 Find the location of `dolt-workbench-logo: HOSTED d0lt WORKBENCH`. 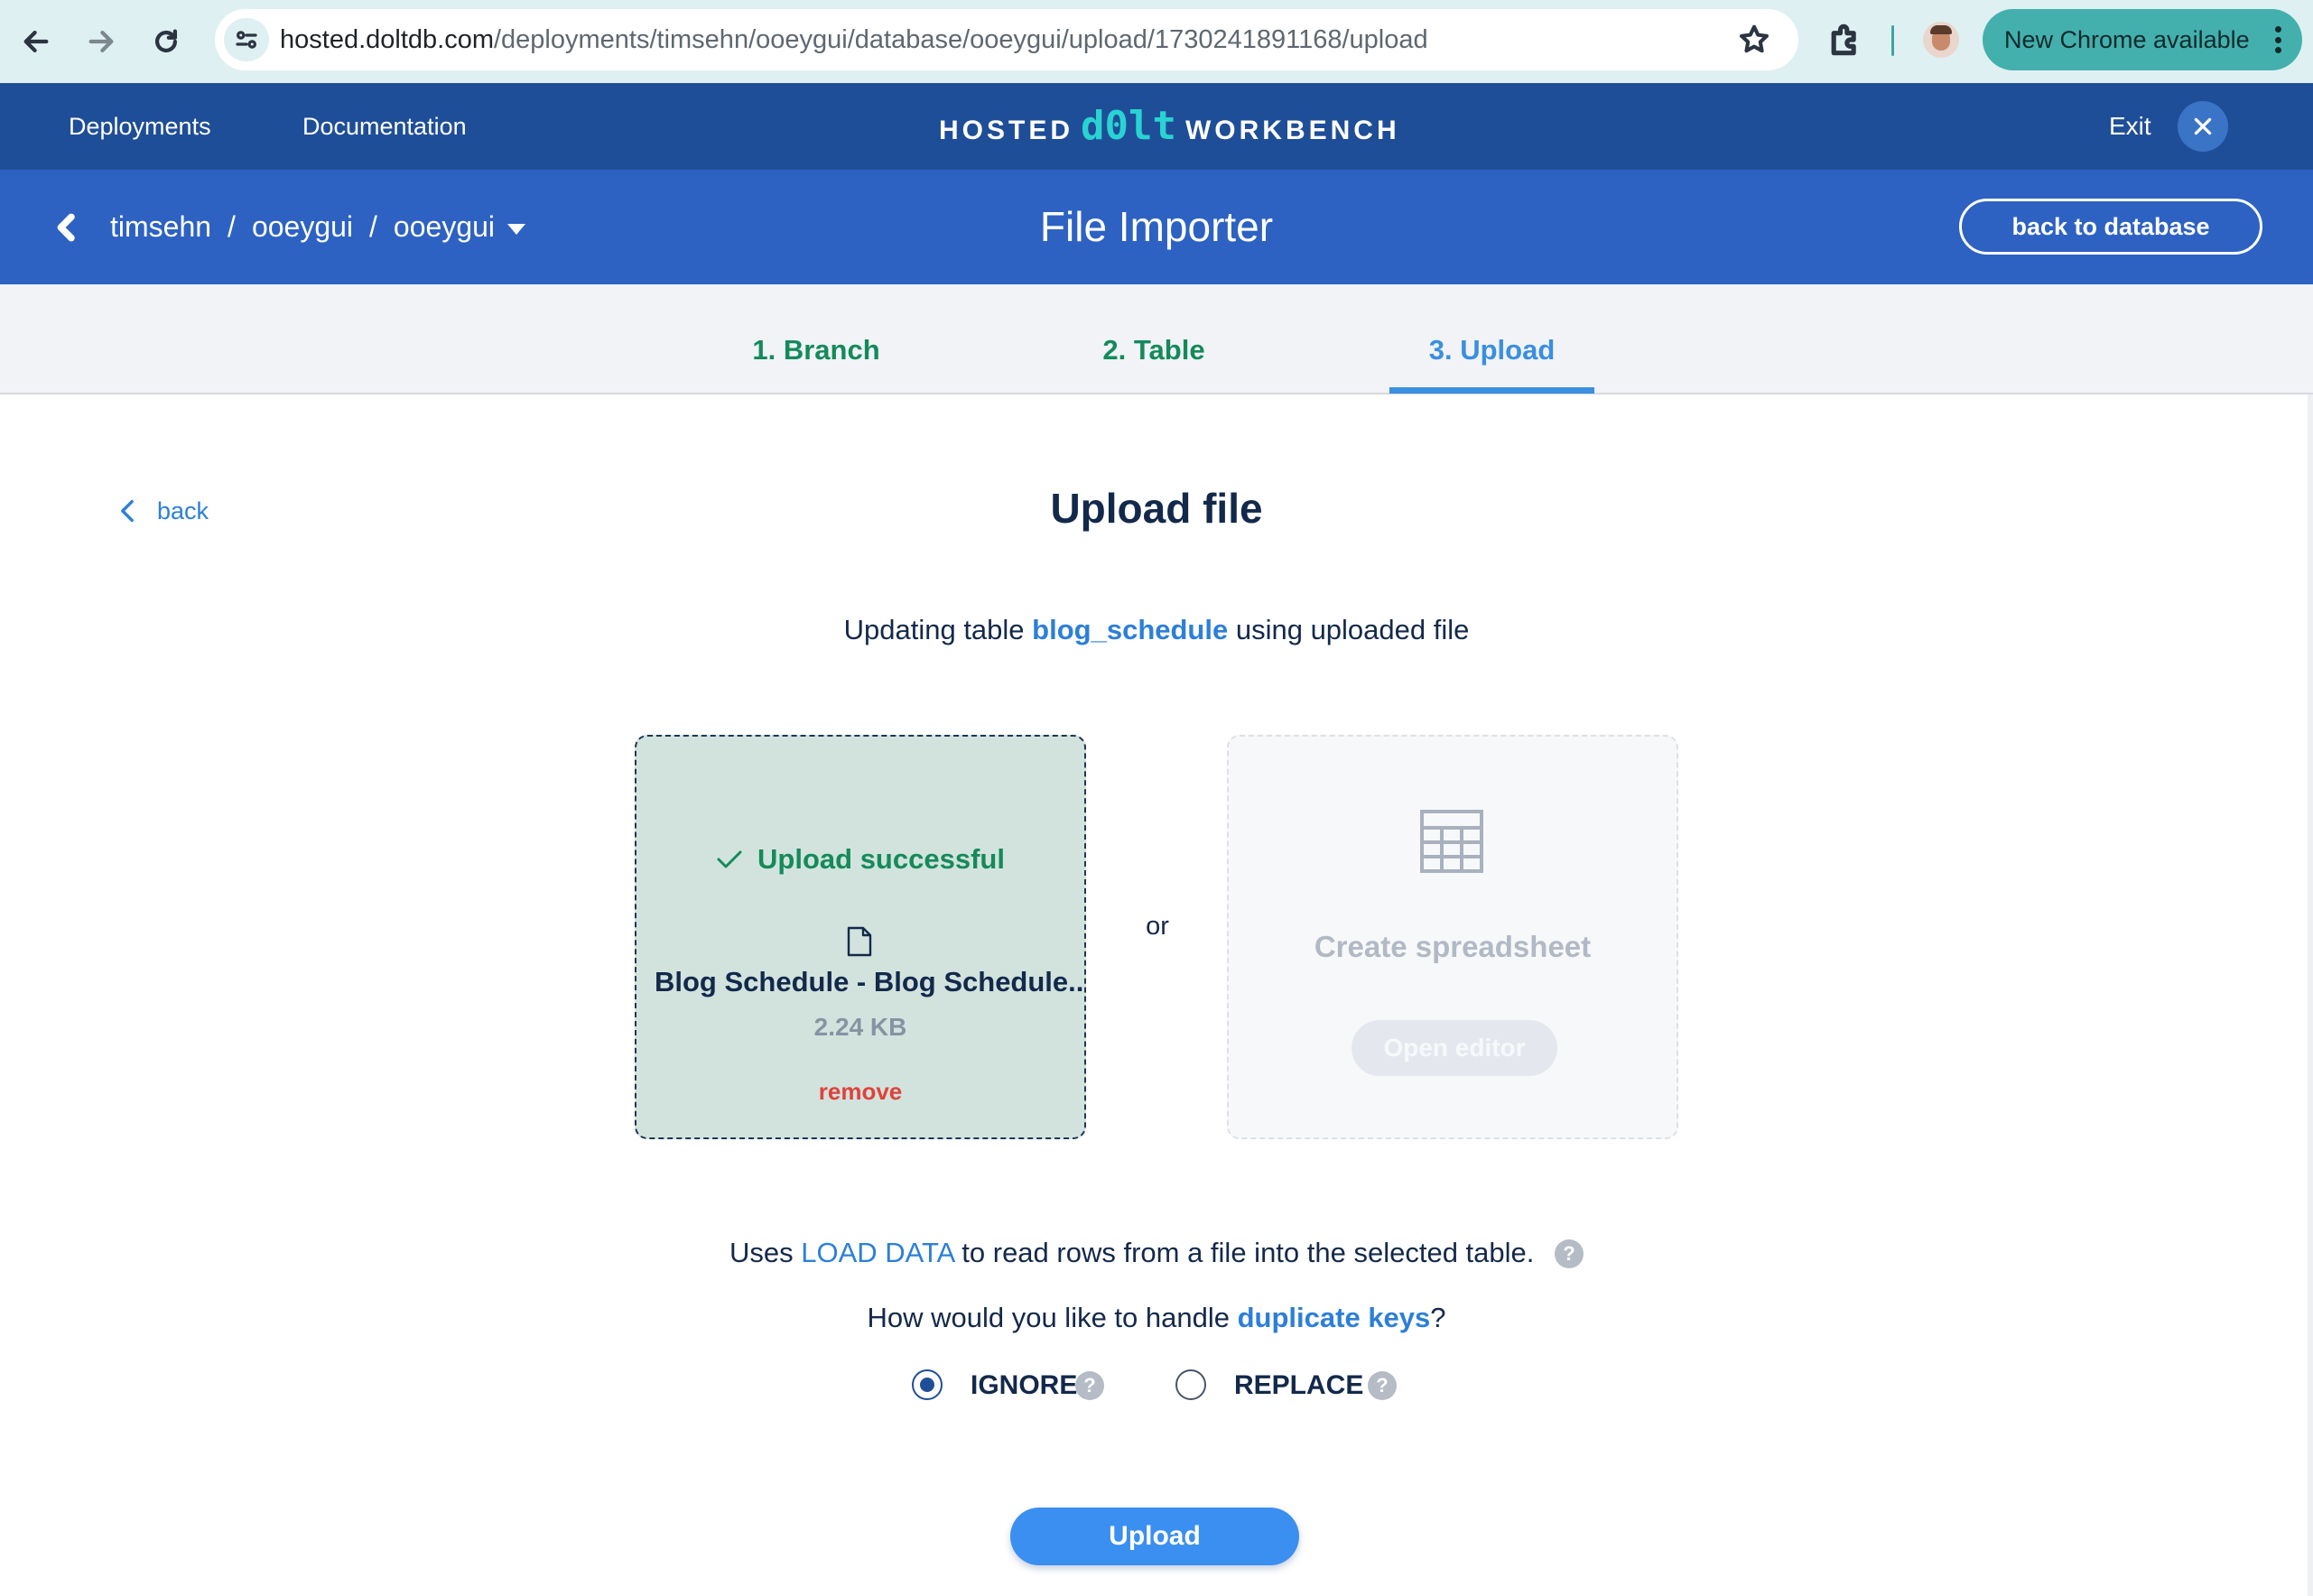

dolt-workbench-logo: HOSTED d0lt WORKBENCH is located at coordinates (1169, 126).